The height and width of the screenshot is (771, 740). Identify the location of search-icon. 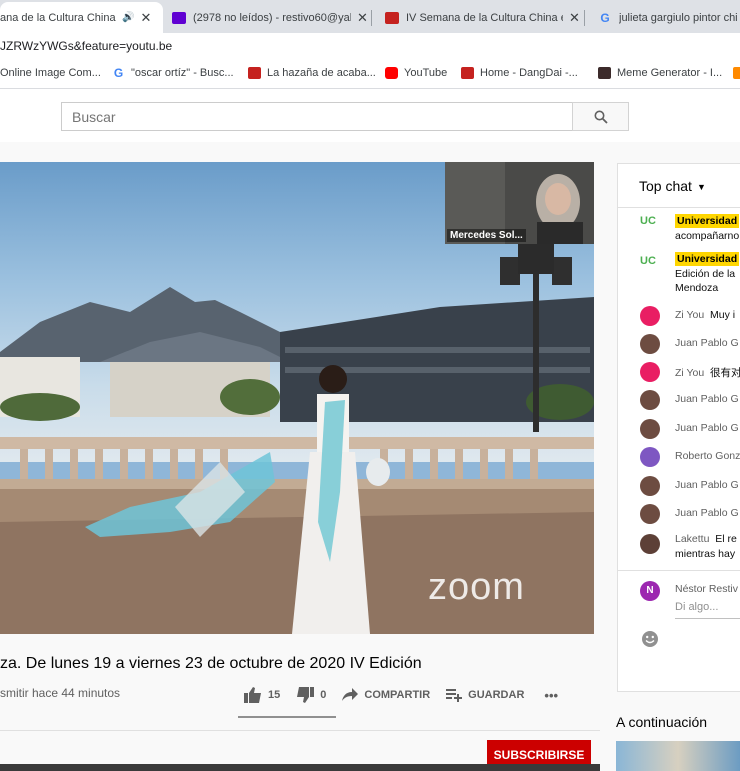
(601, 117).